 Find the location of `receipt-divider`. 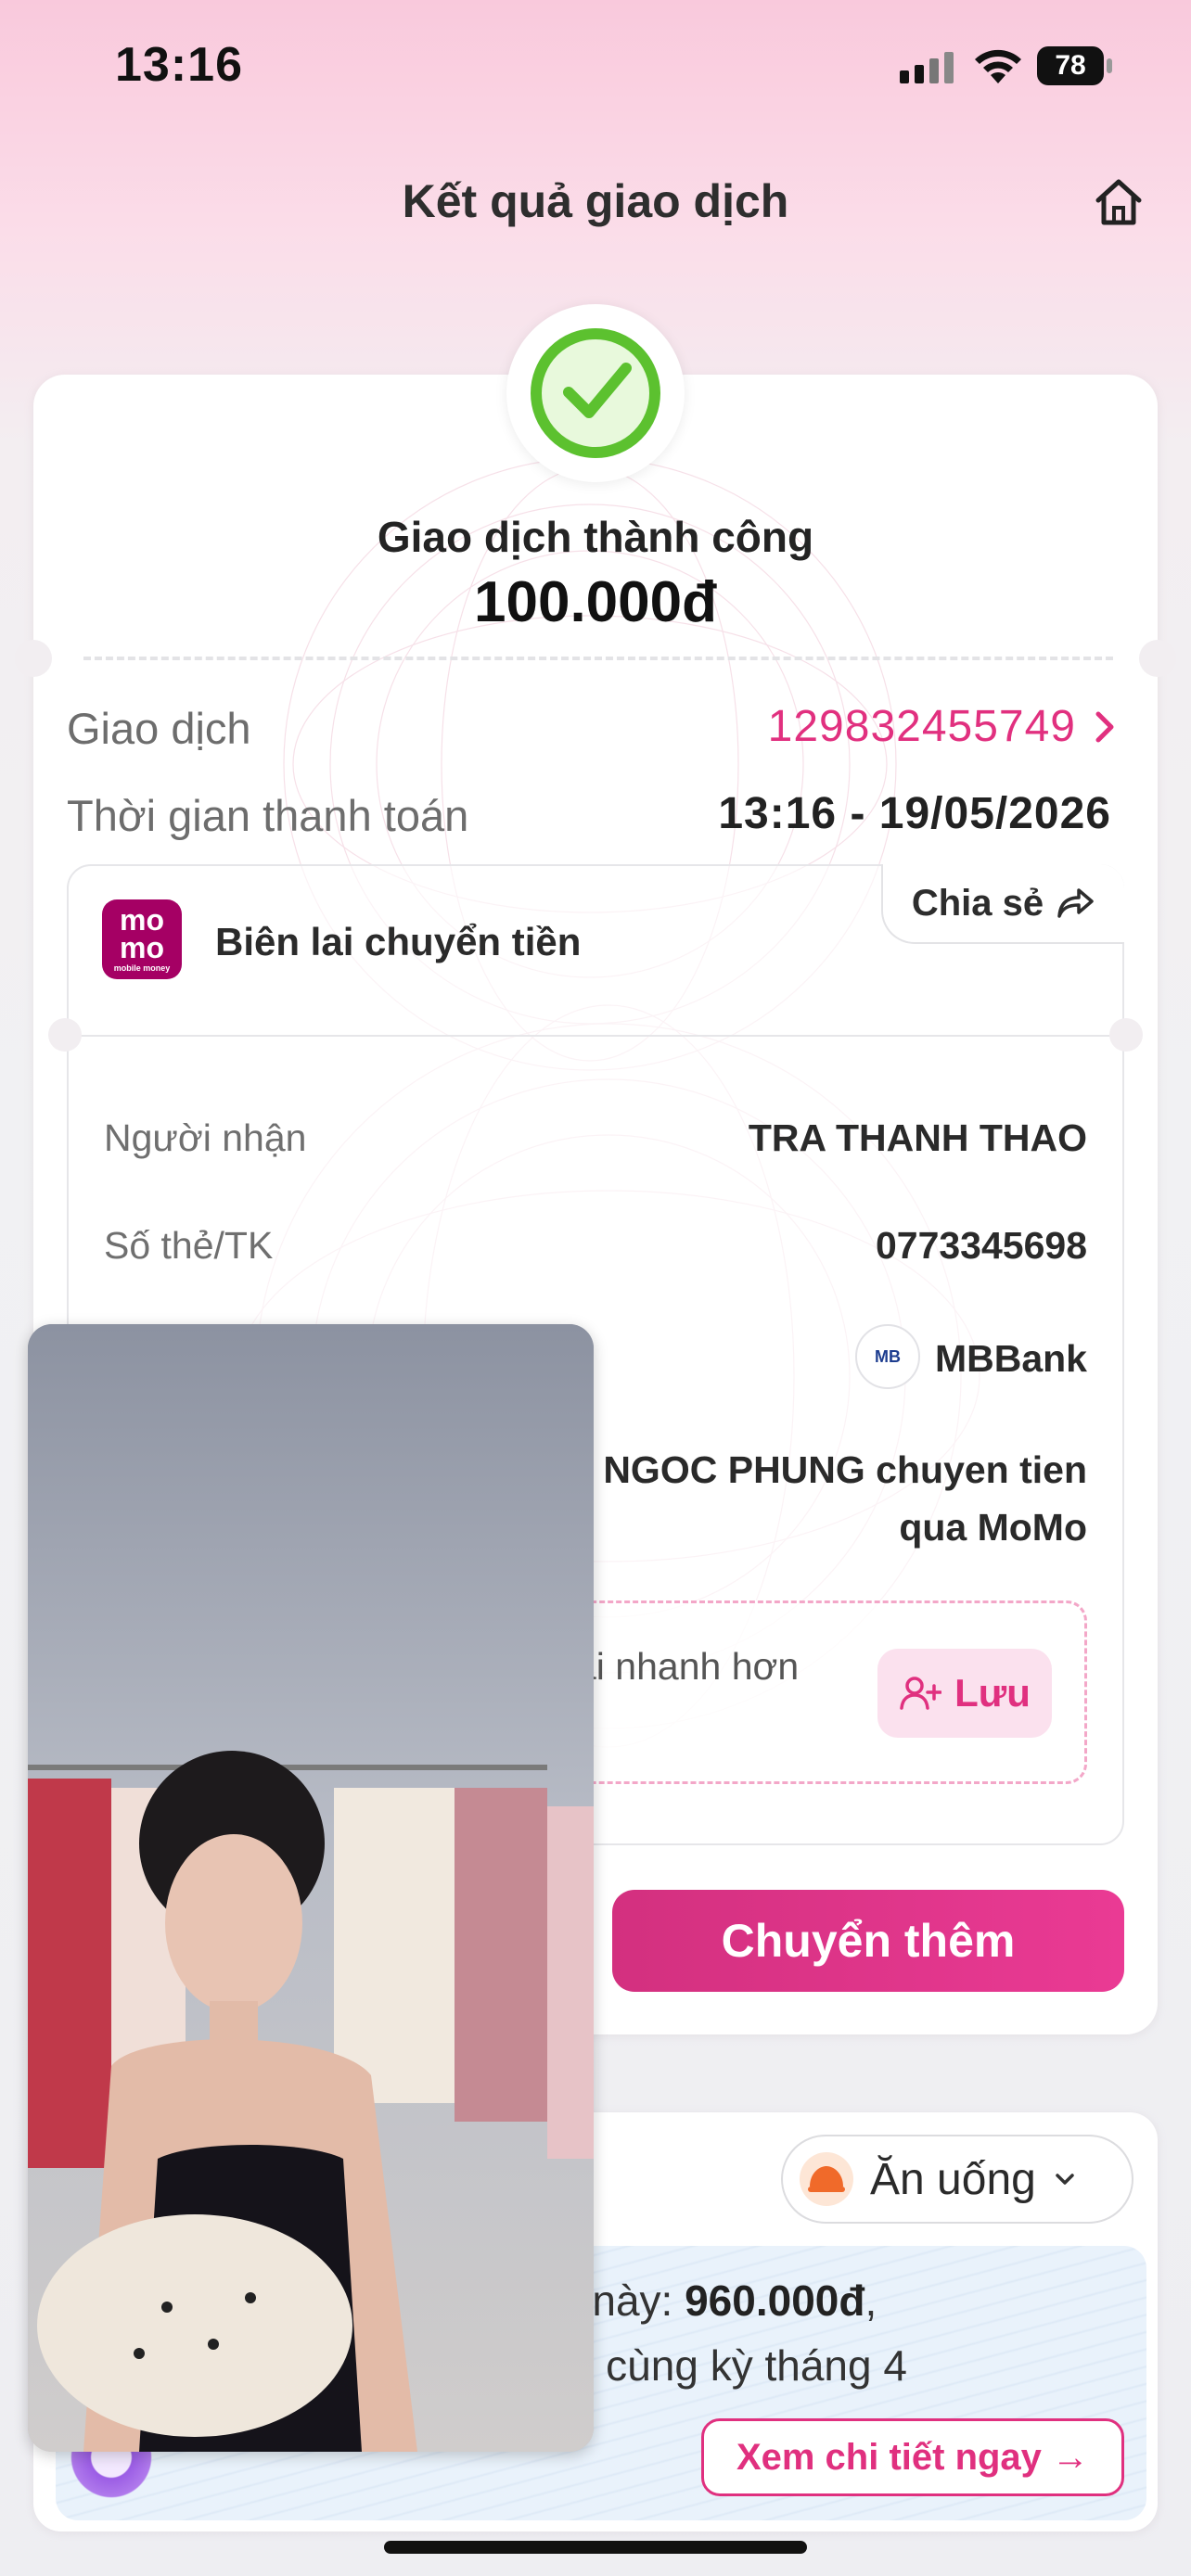

receipt-divider is located at coordinates (595, 1036).